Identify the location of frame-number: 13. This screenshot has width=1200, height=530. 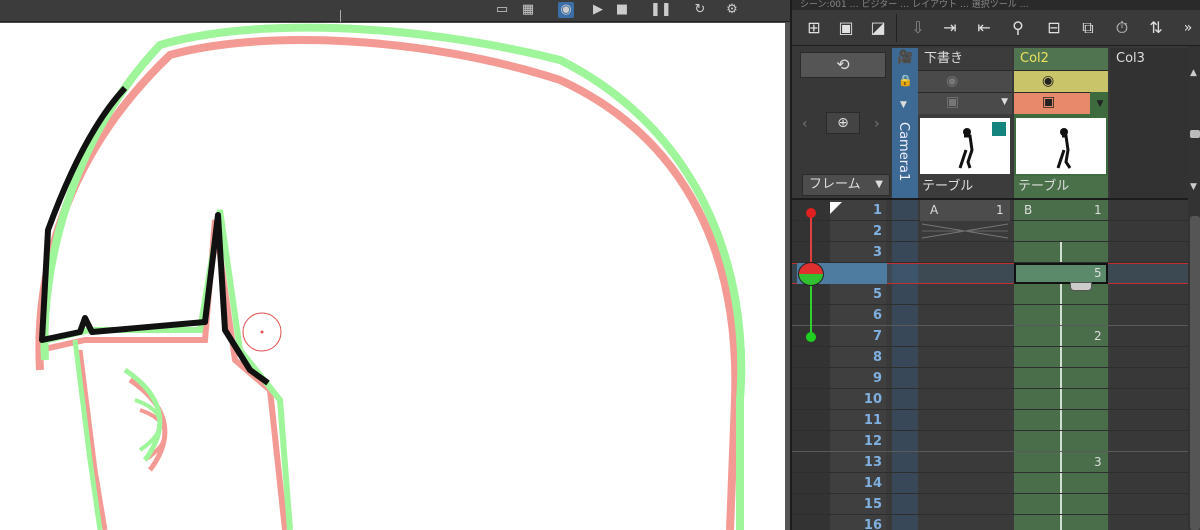
(858, 462).